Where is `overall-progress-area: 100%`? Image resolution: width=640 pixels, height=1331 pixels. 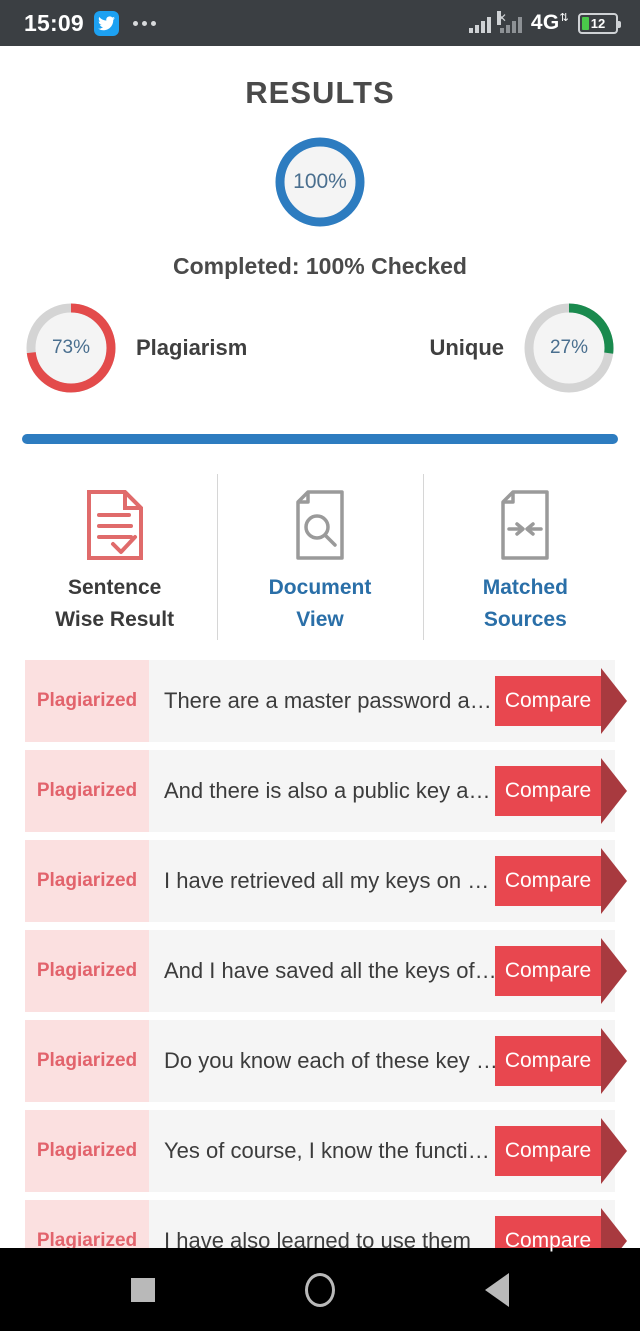
overall-progress-area: 100% is located at coordinates (320, 182).